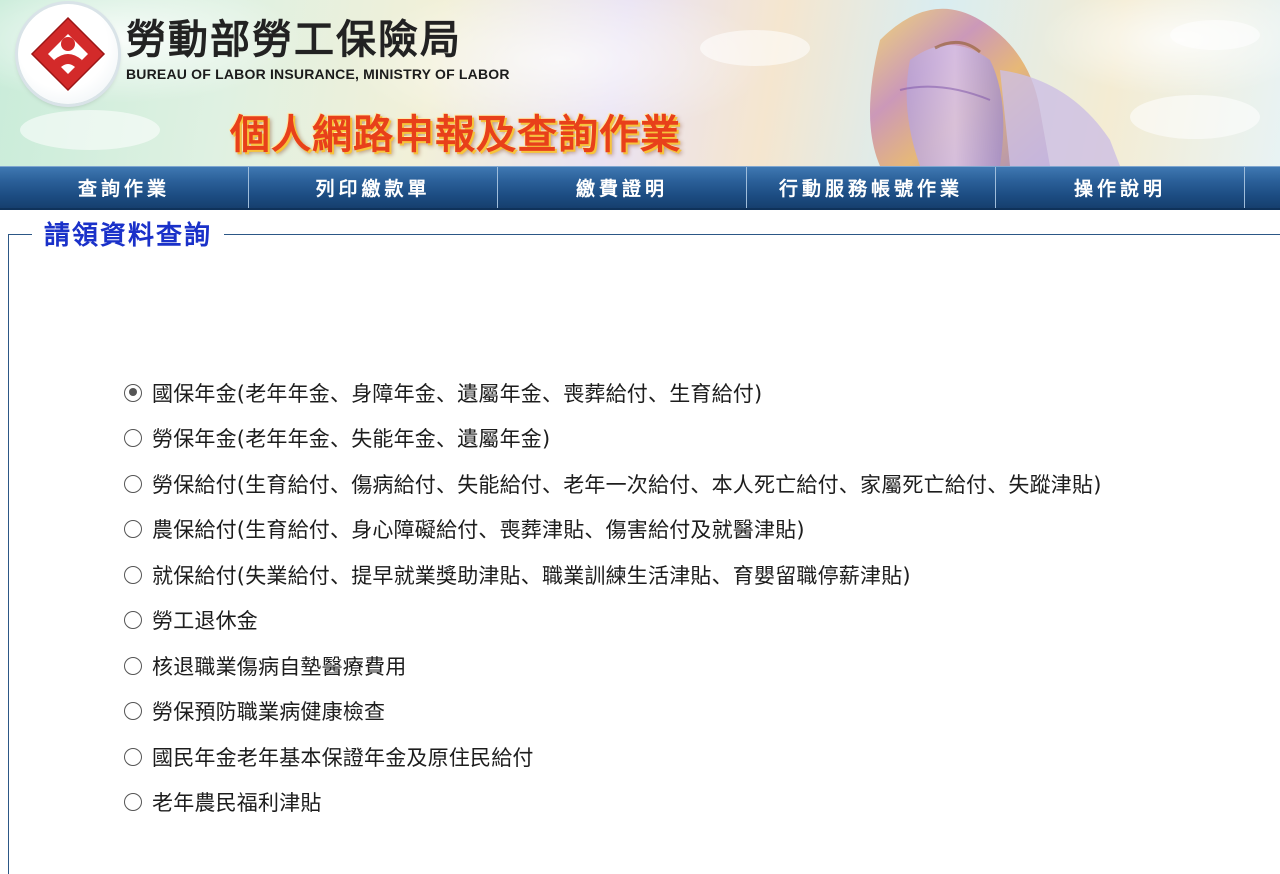 The height and width of the screenshot is (874, 1280). Describe the element at coordinates (622, 187) in the screenshot. I see `nav-payment-proof: 繳費證明` at that location.